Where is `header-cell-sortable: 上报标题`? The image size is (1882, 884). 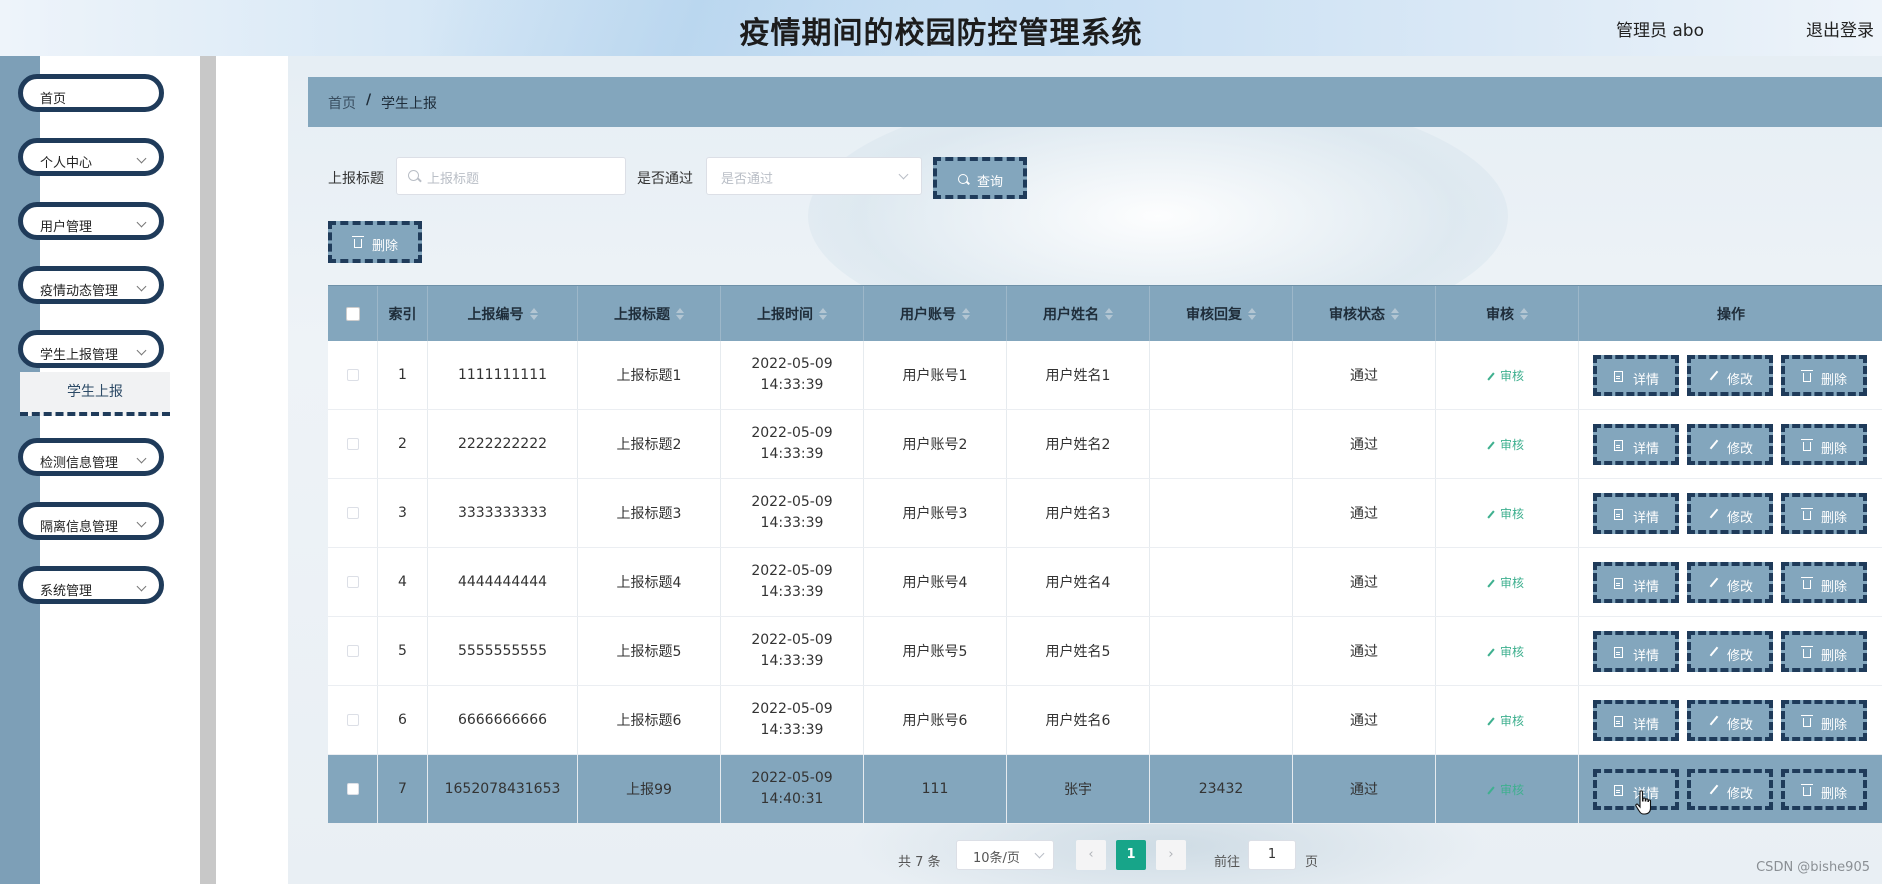 header-cell-sortable: 上报标题 is located at coordinates (649, 313).